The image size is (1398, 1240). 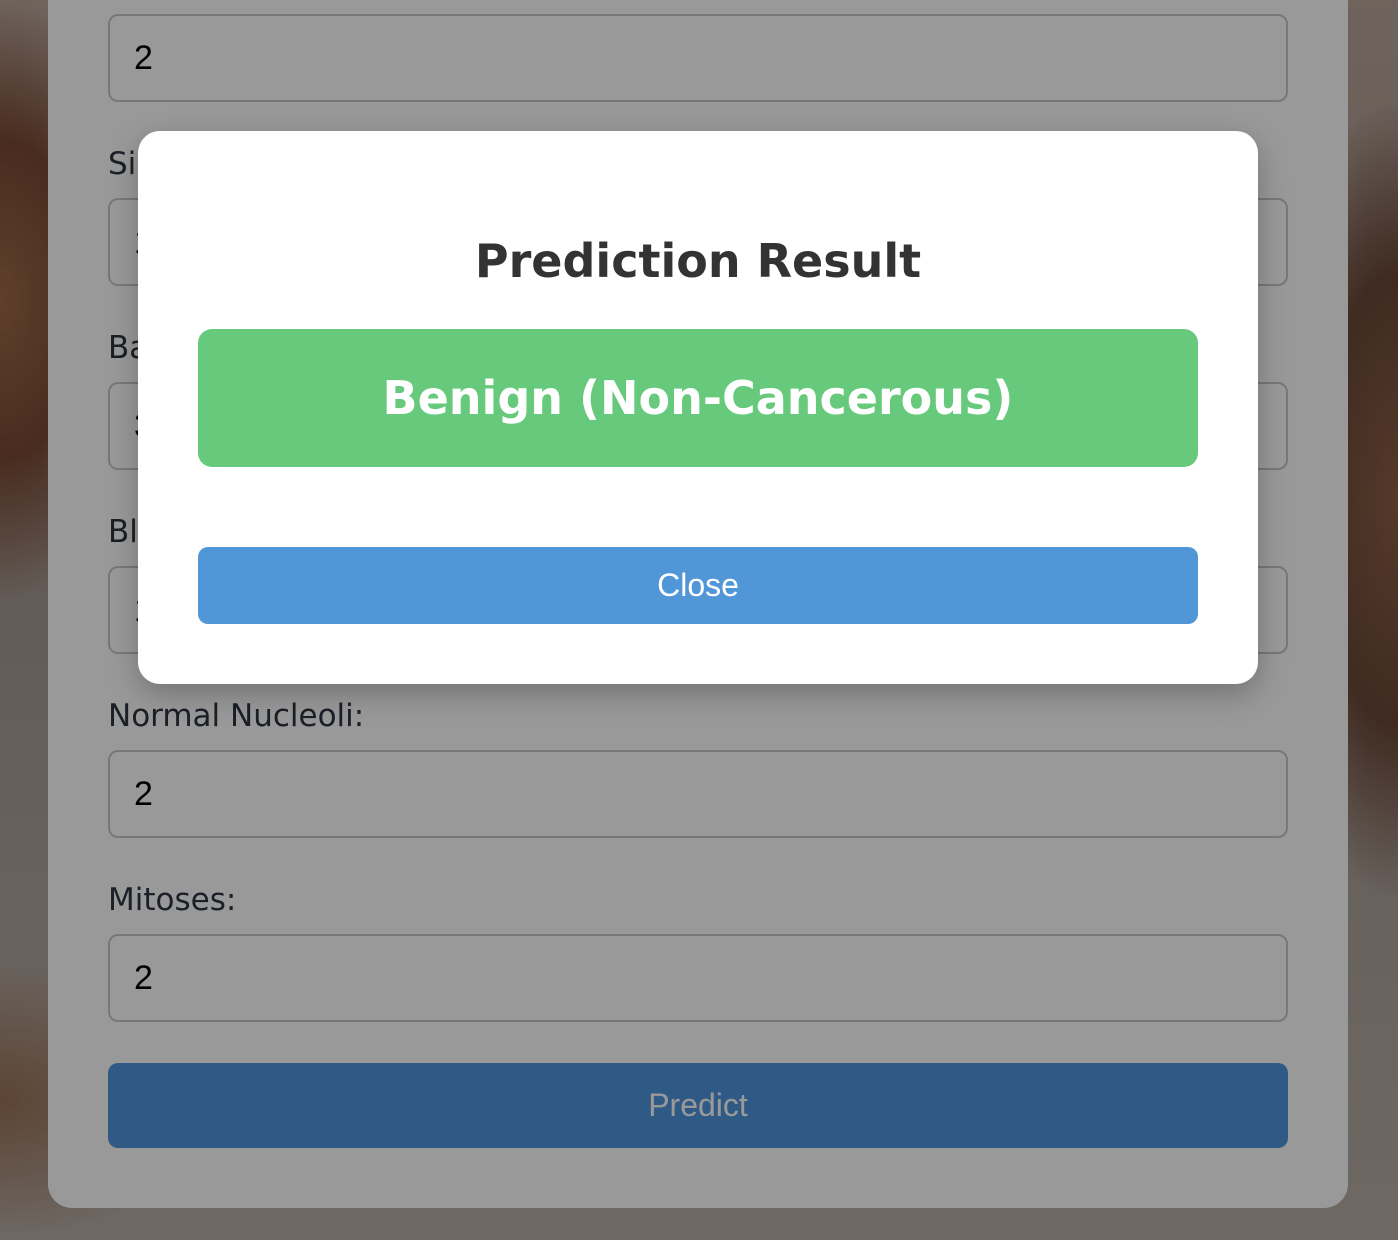 What do you see at coordinates (698, 585) in the screenshot?
I see `close-button: Close` at bounding box center [698, 585].